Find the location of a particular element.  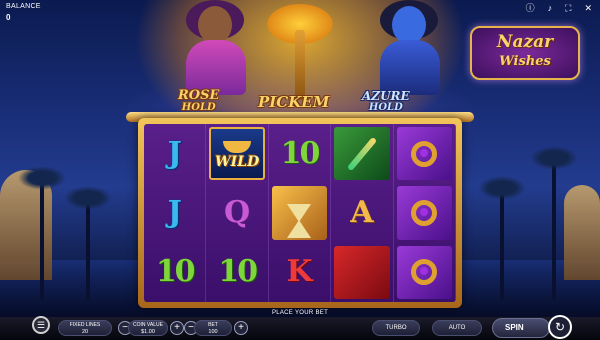

symbol-q: Q is located at coordinates (237, 212).